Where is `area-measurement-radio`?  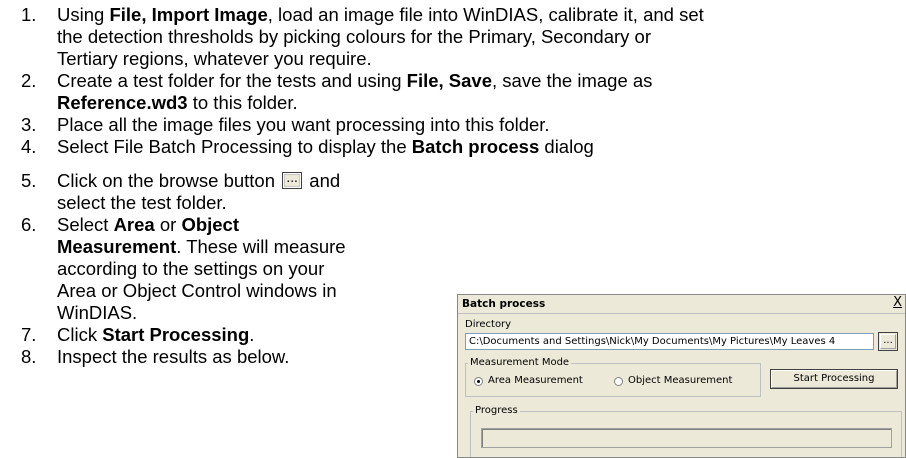 area-measurement-radio is located at coordinates (478, 381).